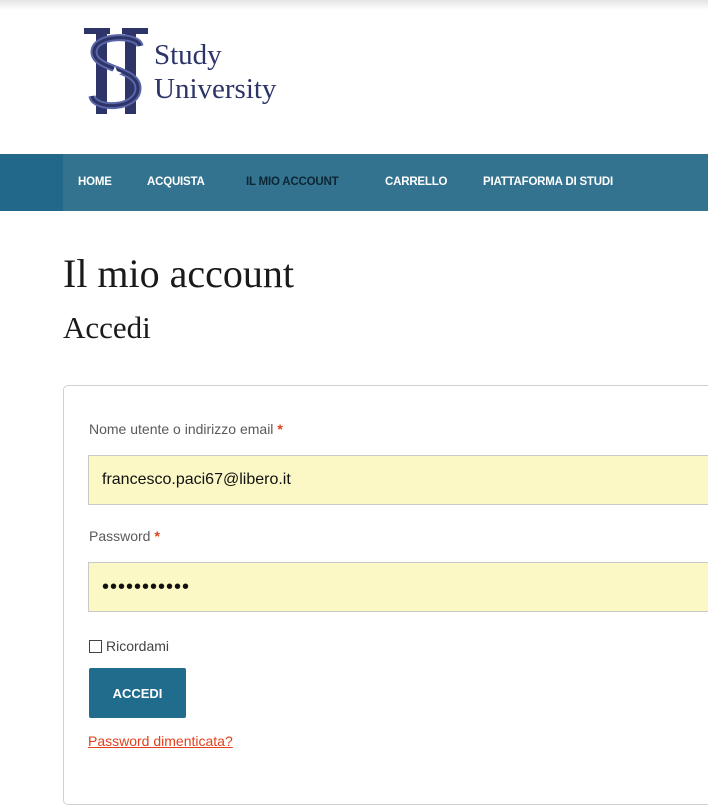 The height and width of the screenshot is (805, 708). I want to click on page-title: Il mio account, so click(179, 273).